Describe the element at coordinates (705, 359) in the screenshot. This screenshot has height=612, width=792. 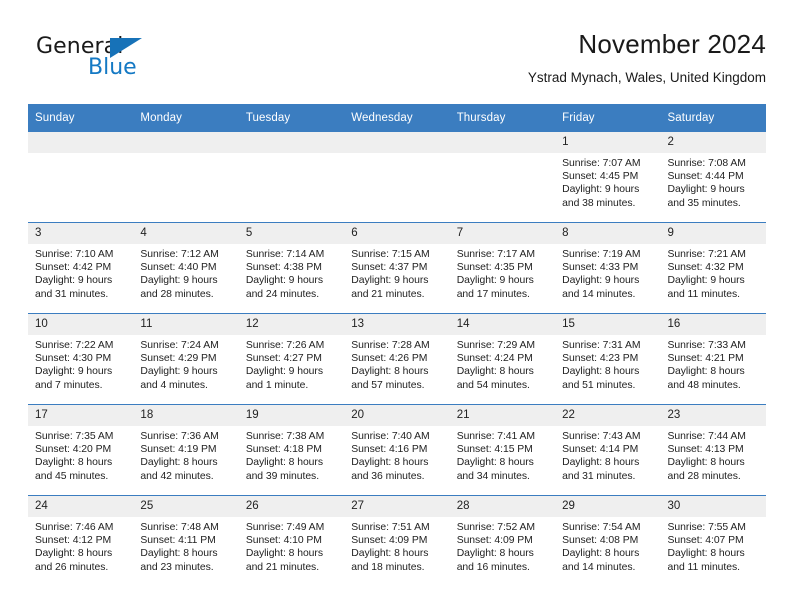
I see `sunset-text: Sunset: 4:21 PM` at that location.